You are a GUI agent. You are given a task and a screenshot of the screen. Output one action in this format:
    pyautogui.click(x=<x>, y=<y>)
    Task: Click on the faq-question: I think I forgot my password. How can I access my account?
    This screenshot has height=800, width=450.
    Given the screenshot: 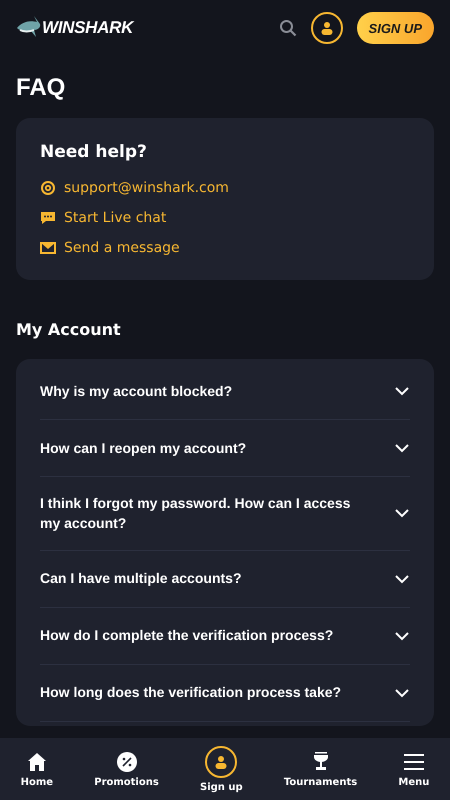 What is the action you would take?
    pyautogui.click(x=225, y=514)
    